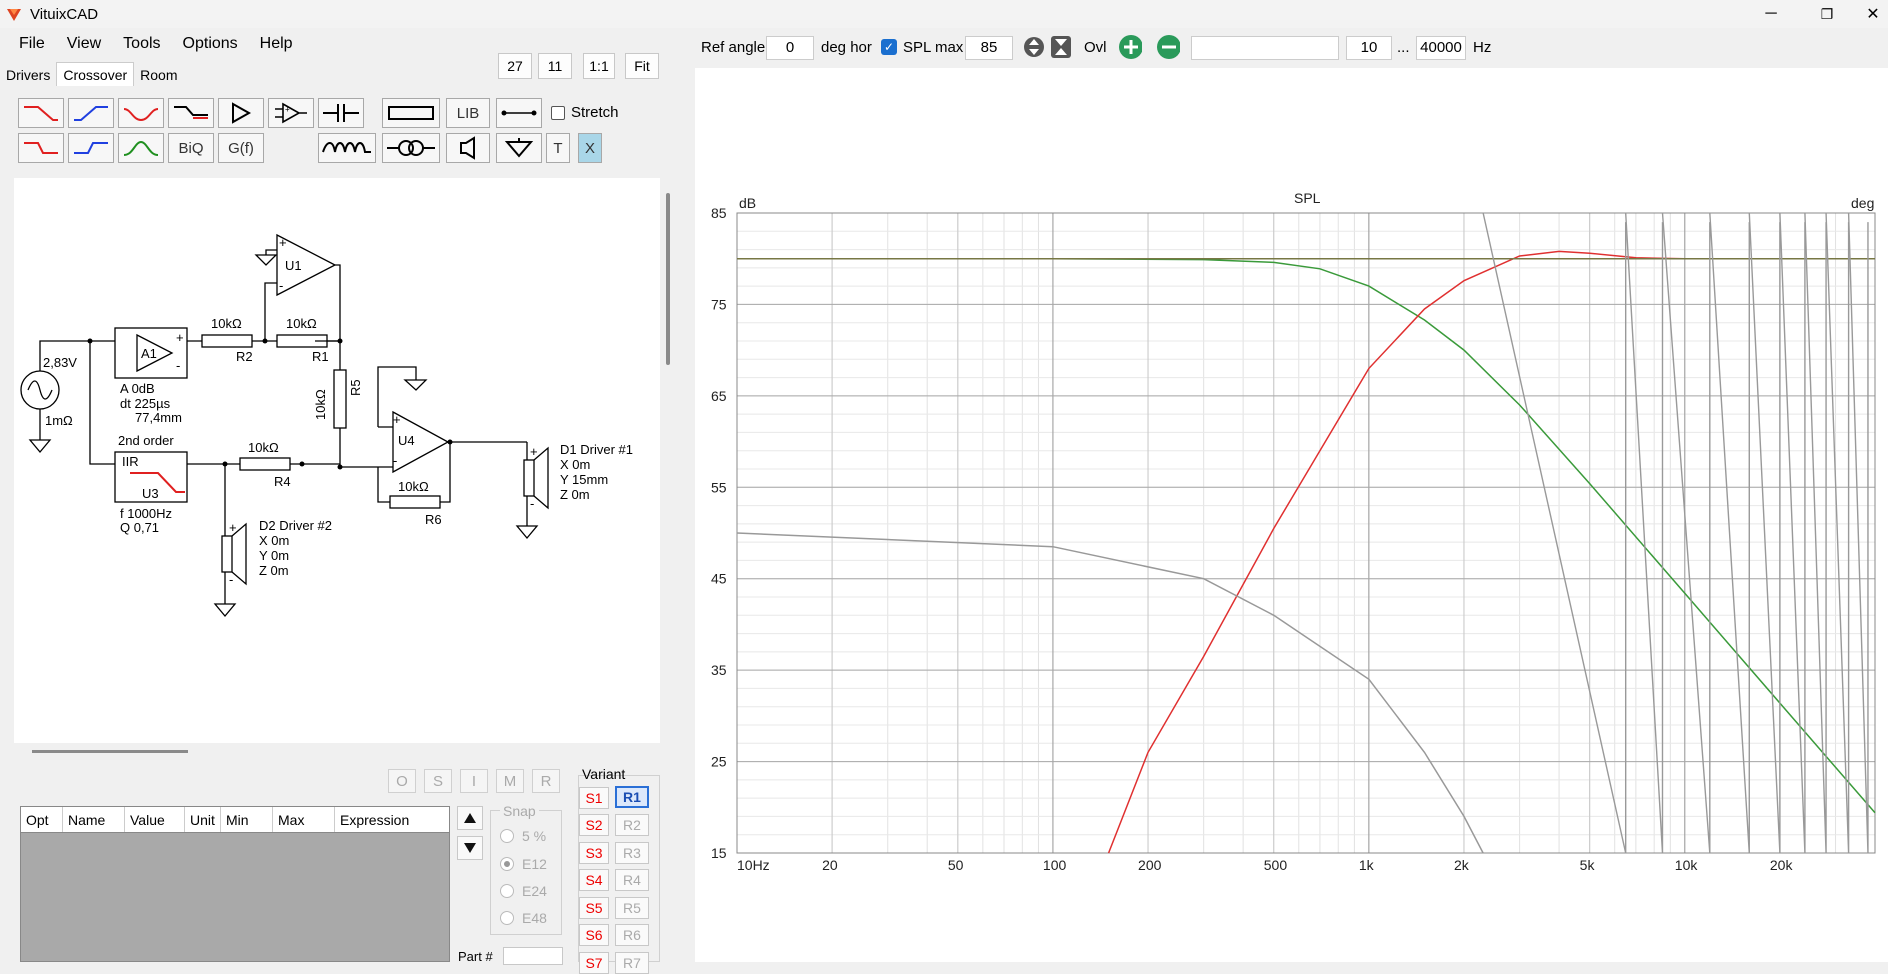 The image size is (1888, 974). I want to click on biquad-button: BiQ, so click(191, 148).